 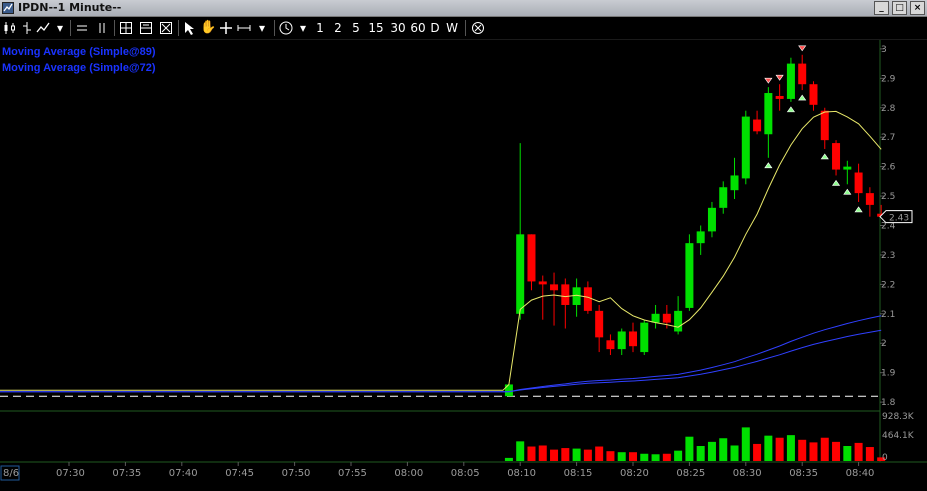 What do you see at coordinates (521, 473) in the screenshot?
I see `time-tick-label: 08:10` at bounding box center [521, 473].